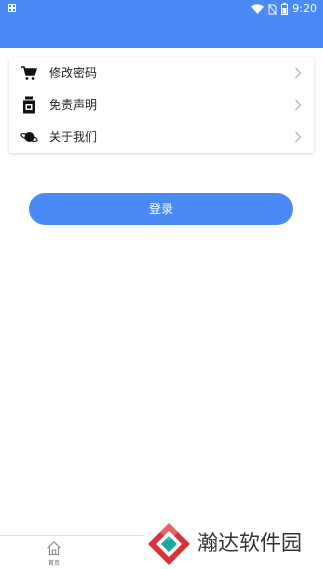  Describe the element at coordinates (169, 544) in the screenshot. I see `watermark-logo` at that location.